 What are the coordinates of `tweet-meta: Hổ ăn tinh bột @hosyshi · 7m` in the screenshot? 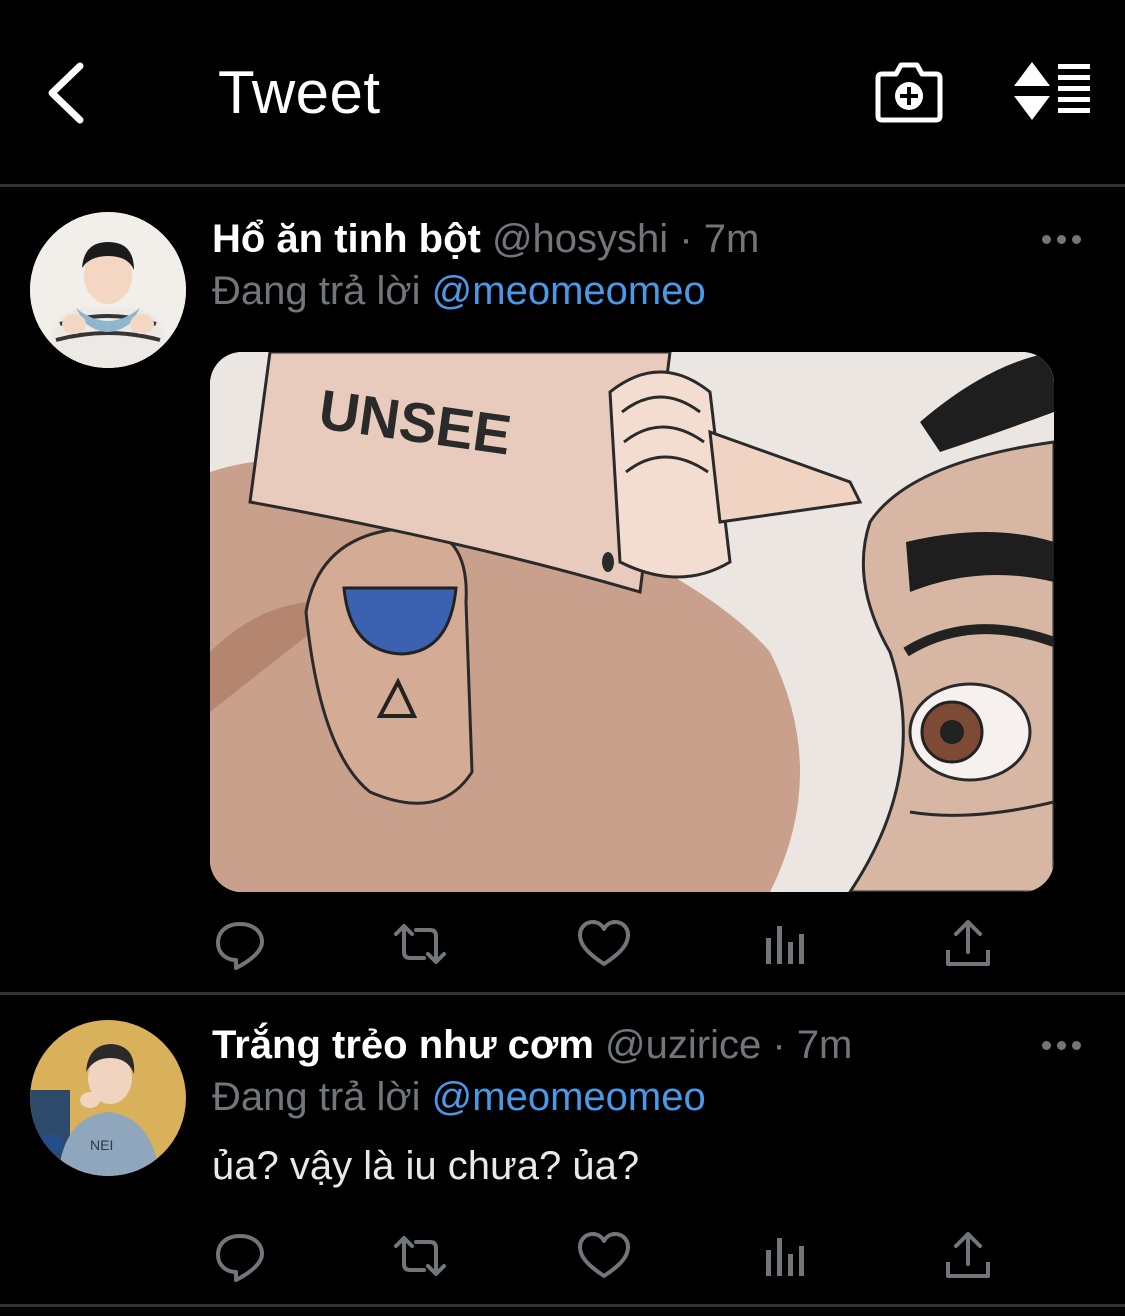 It's located at (485, 239).